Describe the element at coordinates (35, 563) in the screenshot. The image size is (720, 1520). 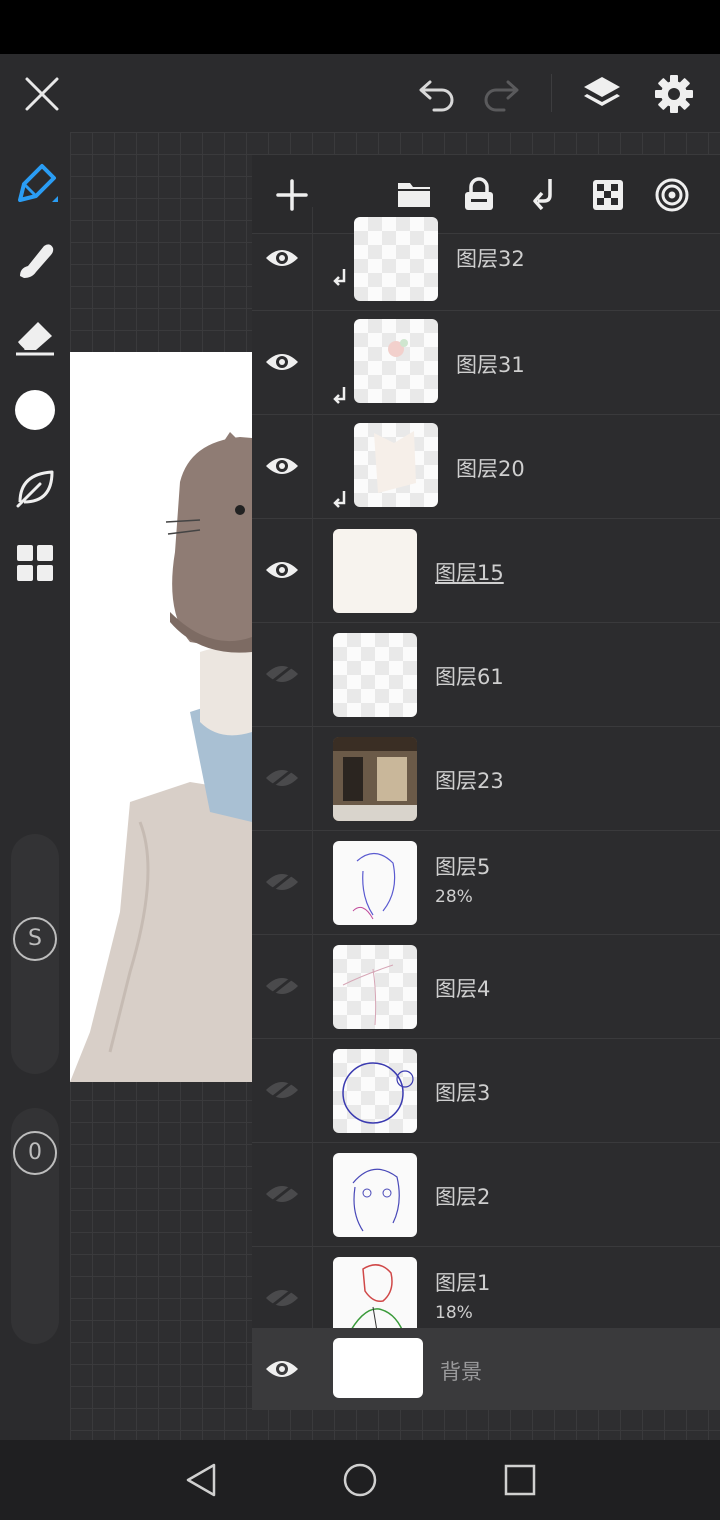
I see `grid-menu-icon` at that location.